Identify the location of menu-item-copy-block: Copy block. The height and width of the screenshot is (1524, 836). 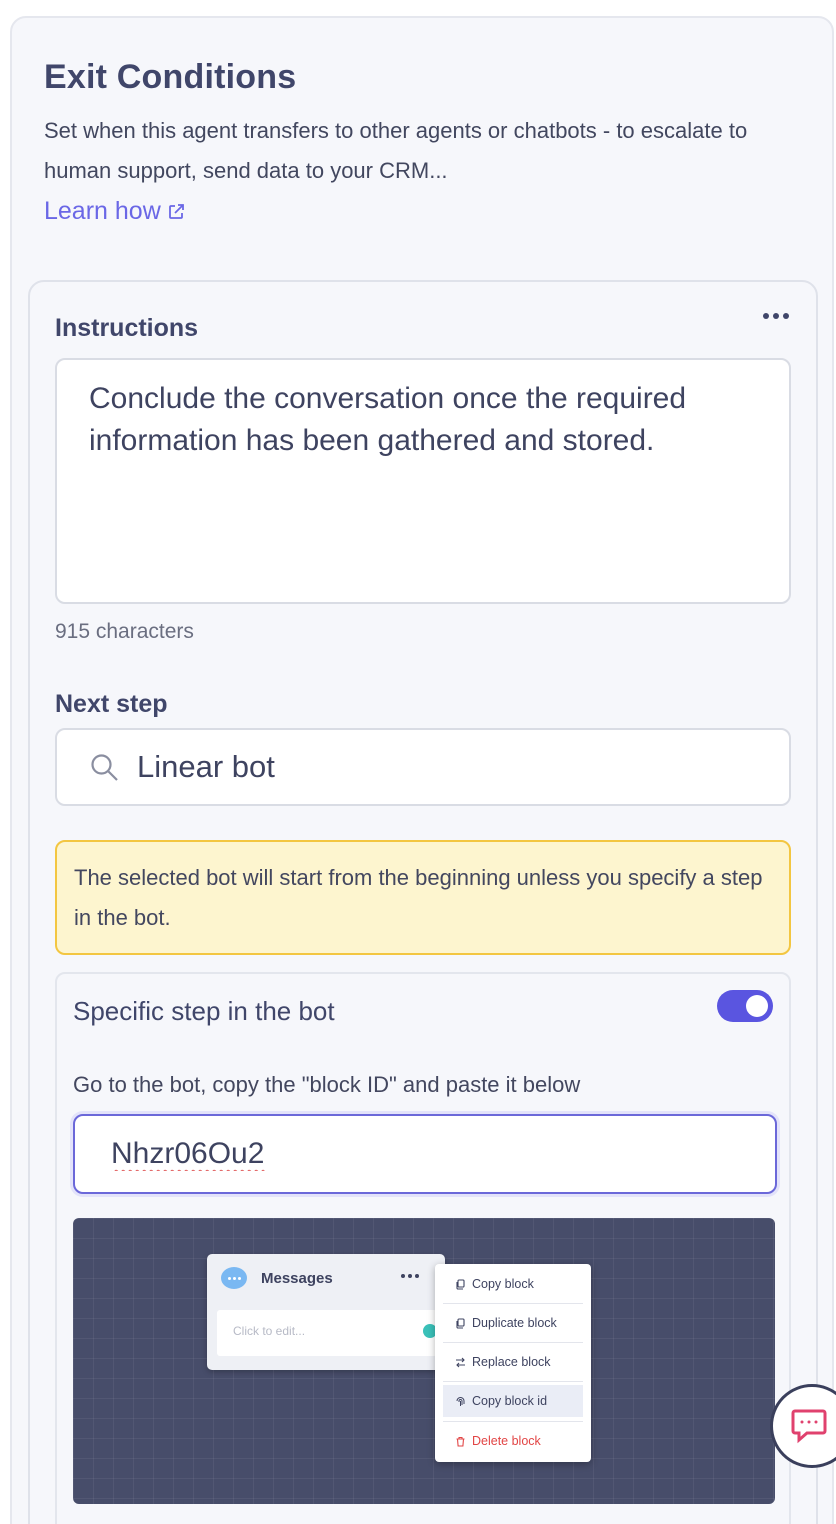
(513, 1284).